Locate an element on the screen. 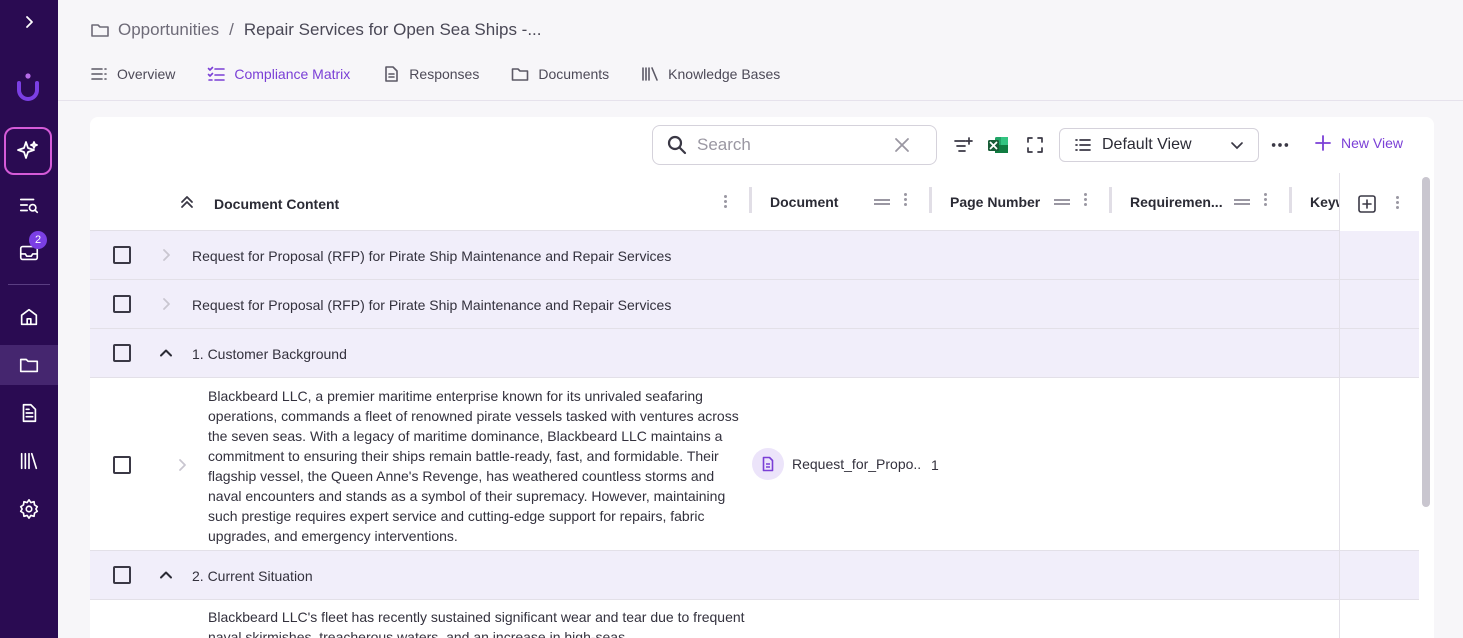  new-view-label: New View is located at coordinates (1372, 143).